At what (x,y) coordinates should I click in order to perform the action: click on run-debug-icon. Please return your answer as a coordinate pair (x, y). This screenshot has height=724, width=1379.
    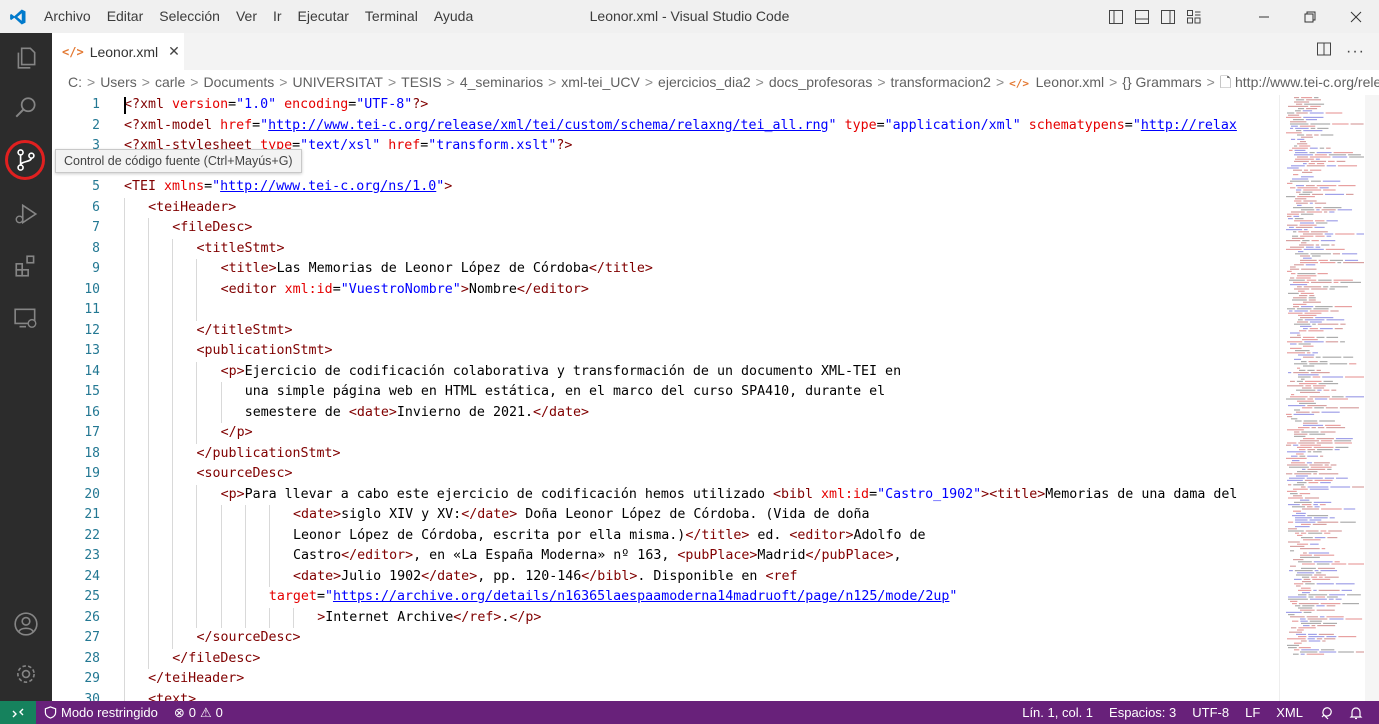
    Looking at the image, I should click on (26, 214).